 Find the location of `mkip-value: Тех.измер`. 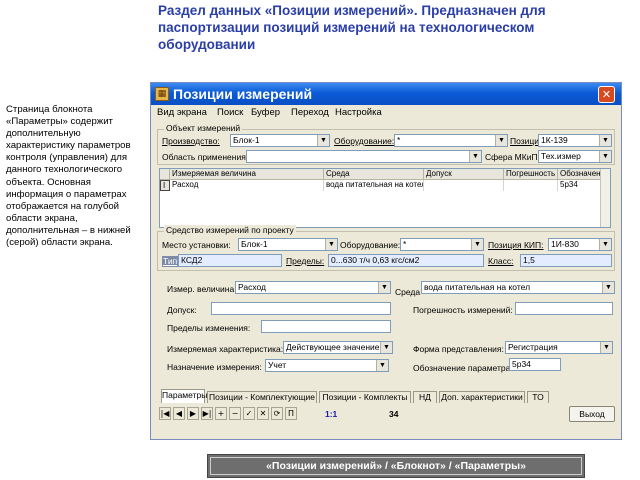

mkip-value: Тех.измер is located at coordinates (561, 156).